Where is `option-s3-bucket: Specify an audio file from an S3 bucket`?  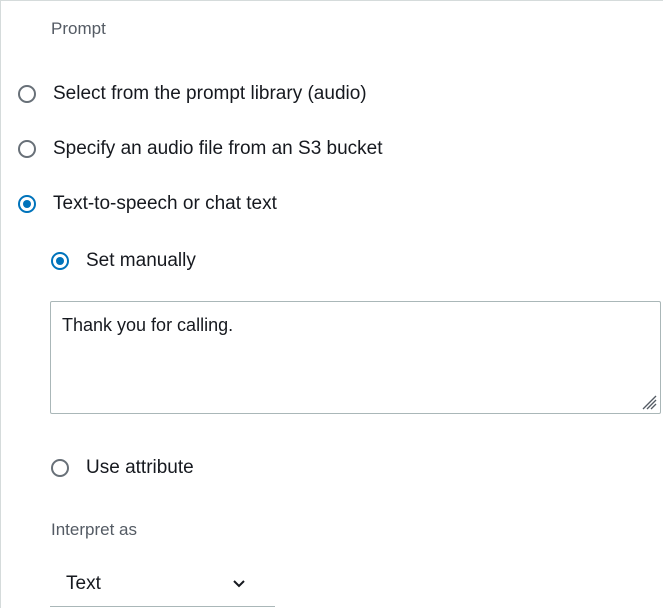 option-s3-bucket: Specify an audio file from an S3 bucket is located at coordinates (200, 149).